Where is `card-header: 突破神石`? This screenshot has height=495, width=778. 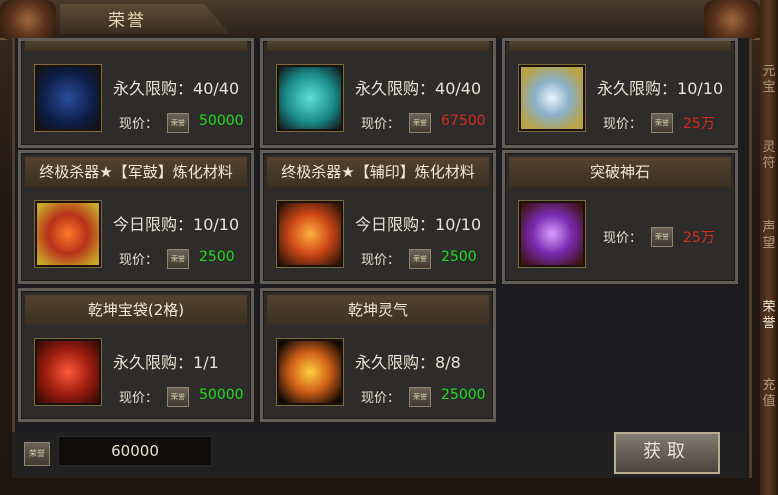
card-header: 突破神石 is located at coordinates (620, 172).